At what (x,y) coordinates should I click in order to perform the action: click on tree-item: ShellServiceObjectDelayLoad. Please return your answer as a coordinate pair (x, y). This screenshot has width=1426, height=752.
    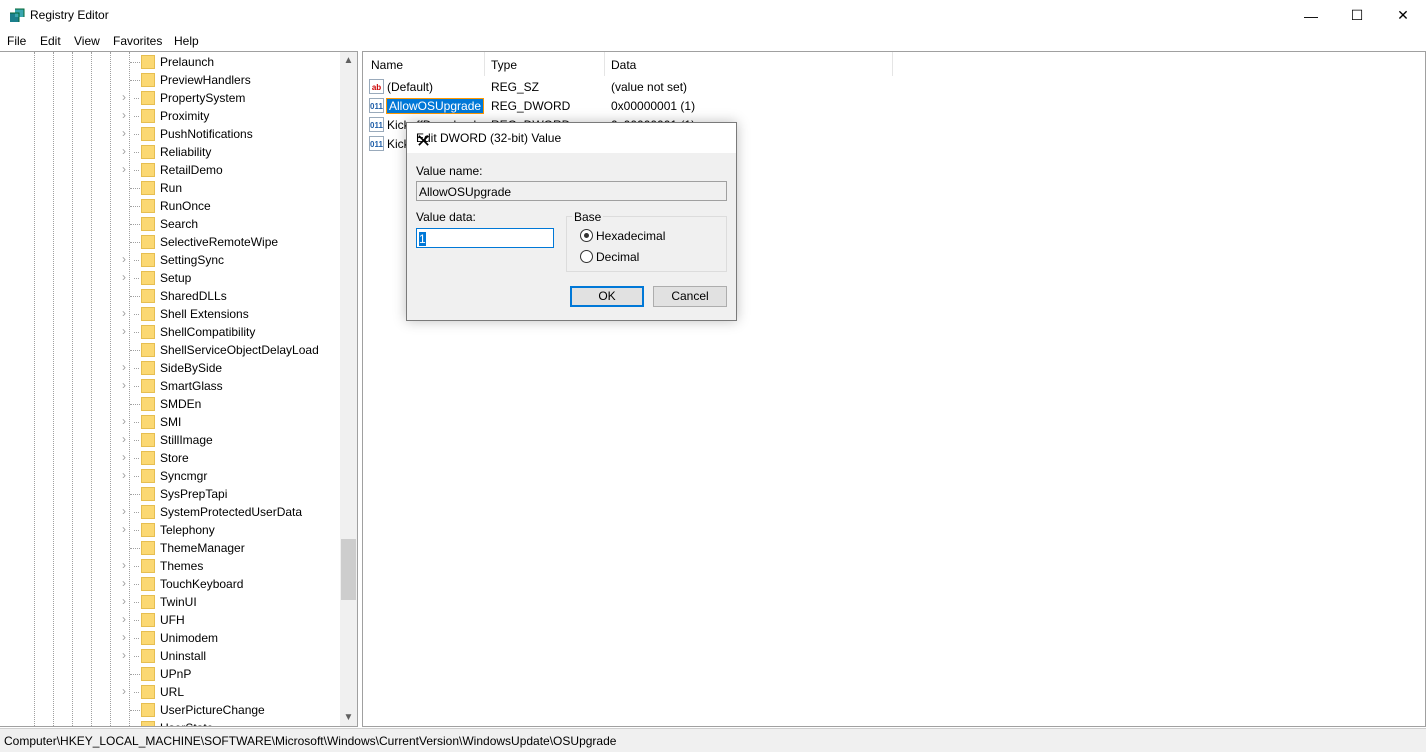
    Looking at the image, I should click on (170, 350).